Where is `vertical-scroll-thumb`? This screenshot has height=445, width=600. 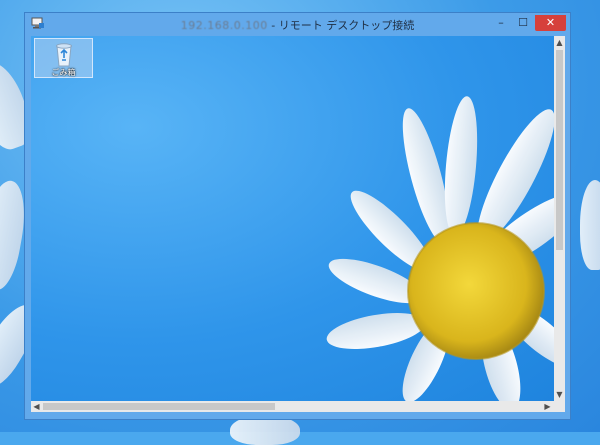
vertical-scroll-thumb is located at coordinates (559, 150).